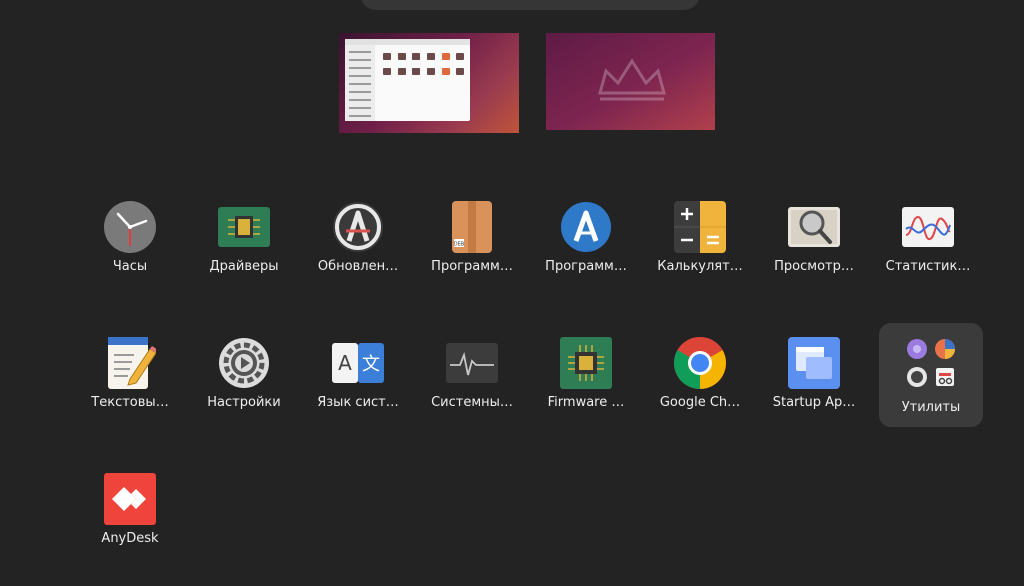 The height and width of the screenshot is (586, 1024). Describe the element at coordinates (132, 363) in the screenshot. I see `text-editor-icon` at that location.